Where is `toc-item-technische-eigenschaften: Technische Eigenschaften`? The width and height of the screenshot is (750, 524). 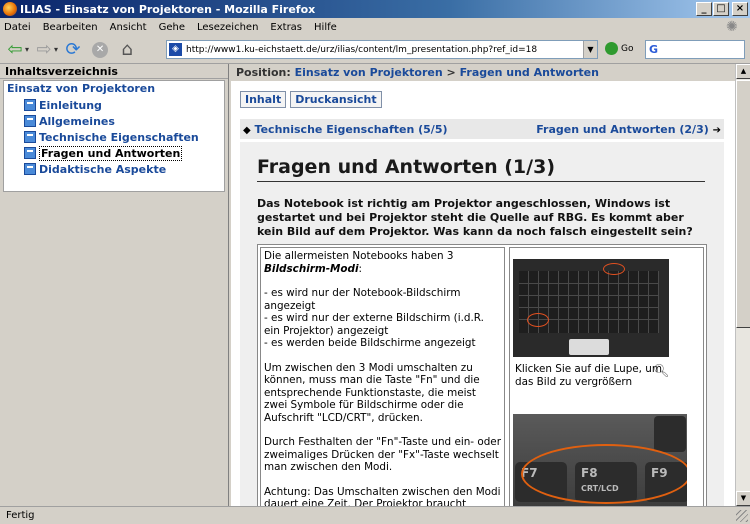
toc-item-technische-eigenschaften: Technische Eigenschaften is located at coordinates (114, 137).